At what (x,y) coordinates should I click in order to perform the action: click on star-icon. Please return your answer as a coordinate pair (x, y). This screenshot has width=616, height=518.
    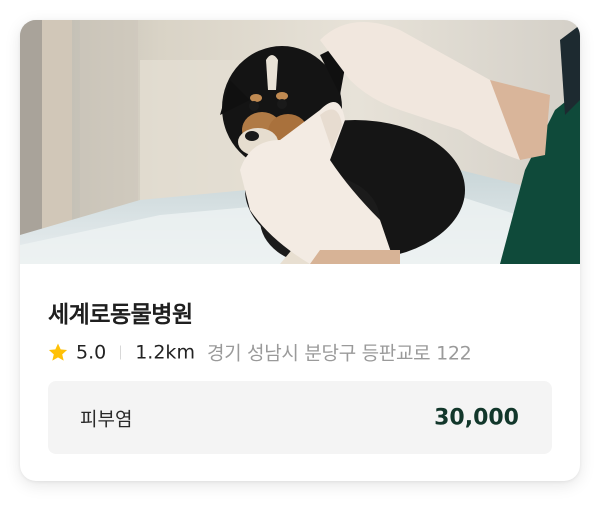
    Looking at the image, I should click on (58, 352).